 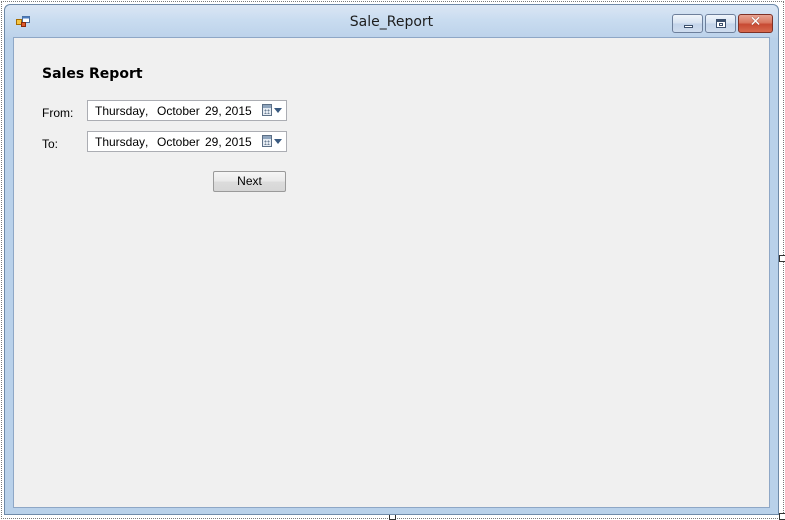 I want to click on to-day: 29,, so click(x=213, y=142).